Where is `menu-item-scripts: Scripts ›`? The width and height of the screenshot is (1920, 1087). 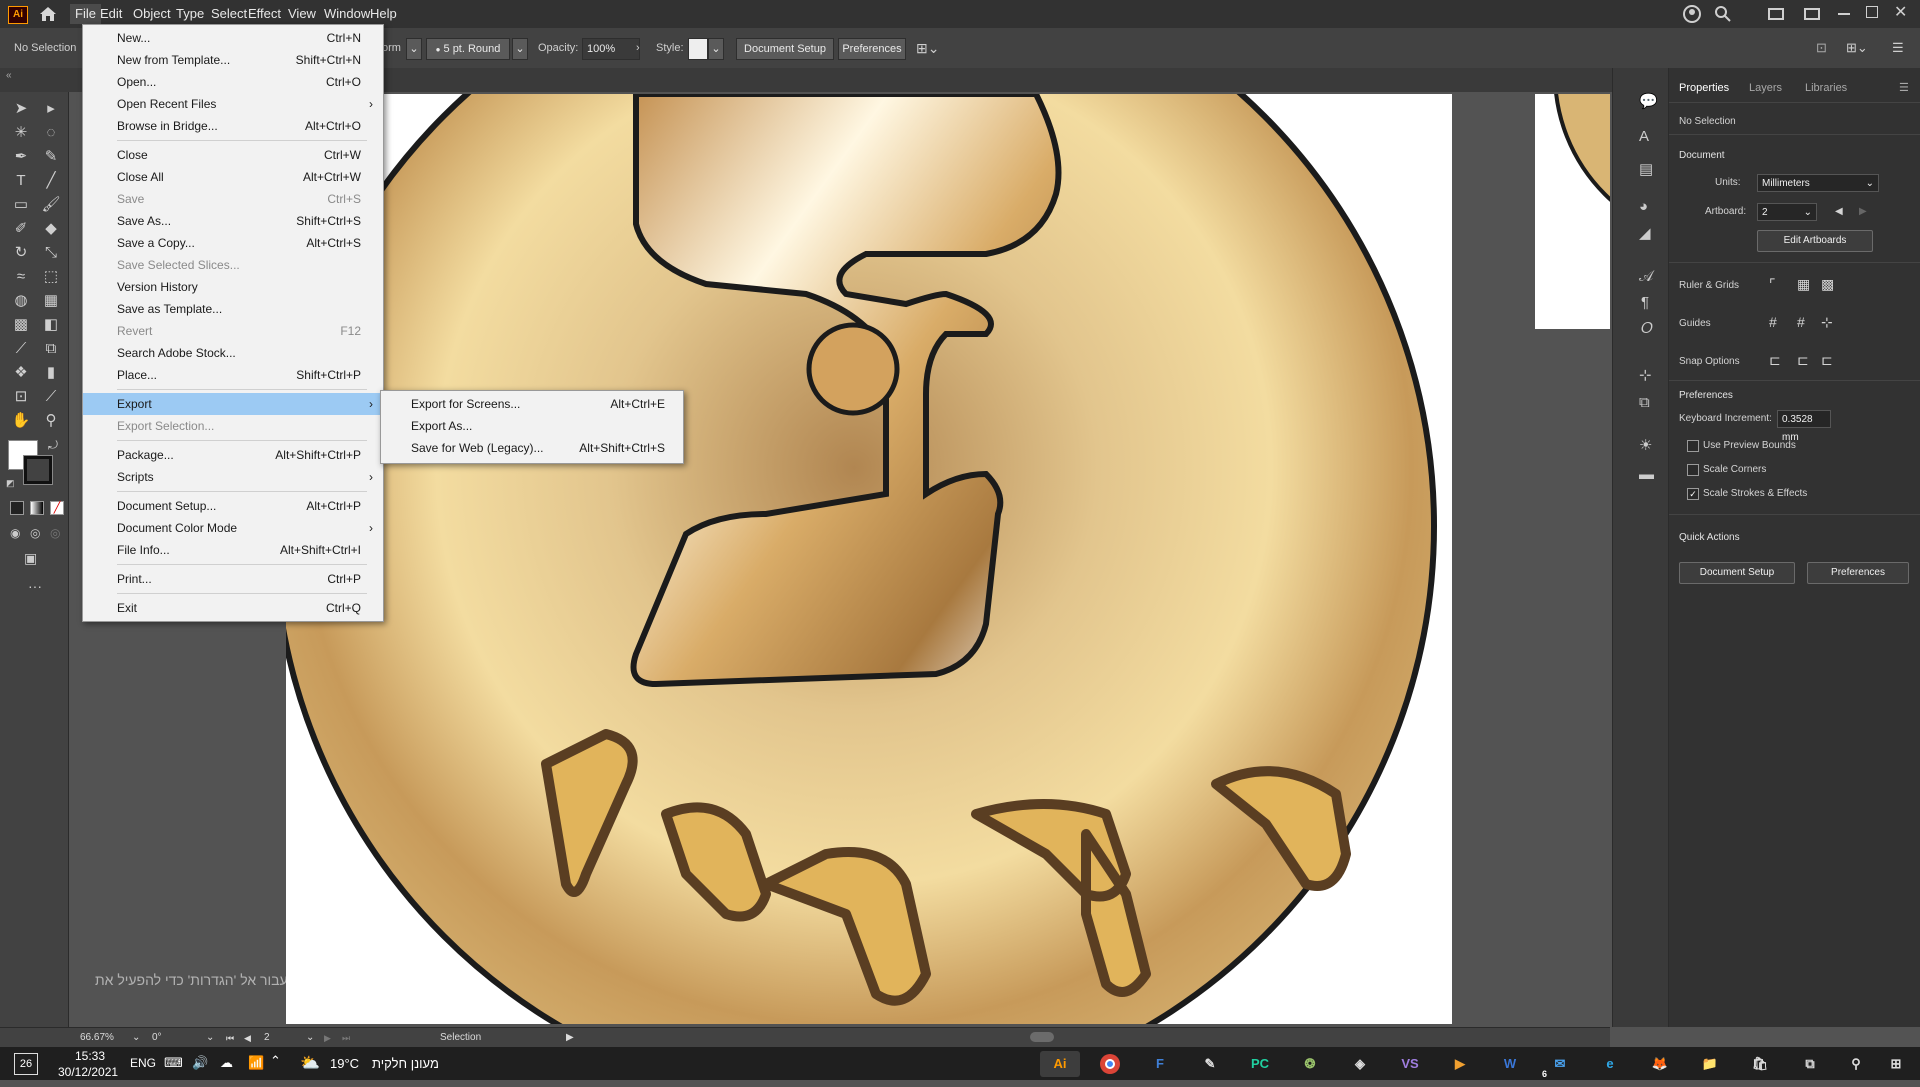 menu-item-scripts: Scripts › is located at coordinates (233, 477).